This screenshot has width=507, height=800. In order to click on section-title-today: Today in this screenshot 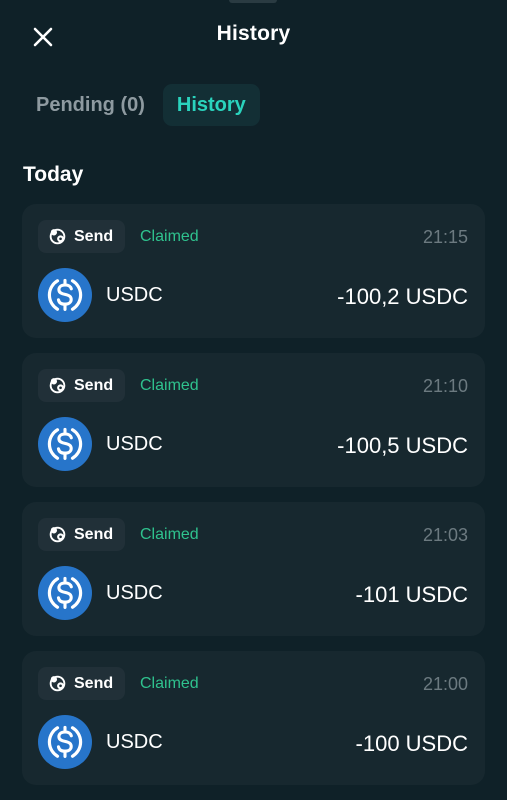, I will do `click(53, 174)`.